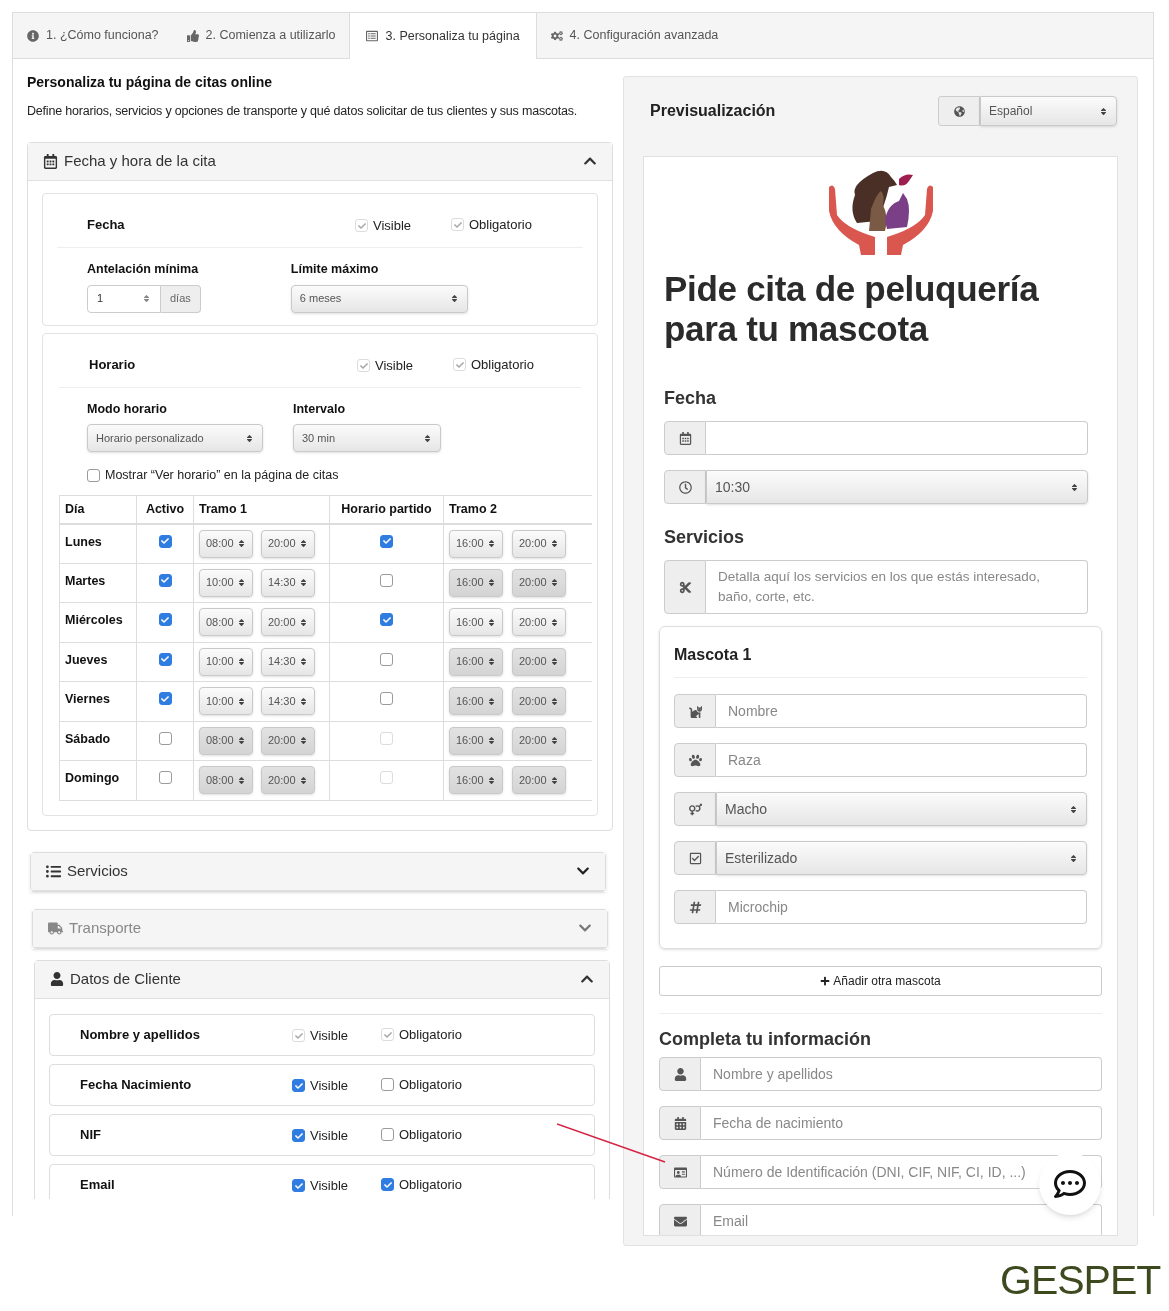 The width and height of the screenshot is (1169, 1311). What do you see at coordinates (901, 1074) in the screenshot?
I see `client-field: Nombre y apellidos` at bounding box center [901, 1074].